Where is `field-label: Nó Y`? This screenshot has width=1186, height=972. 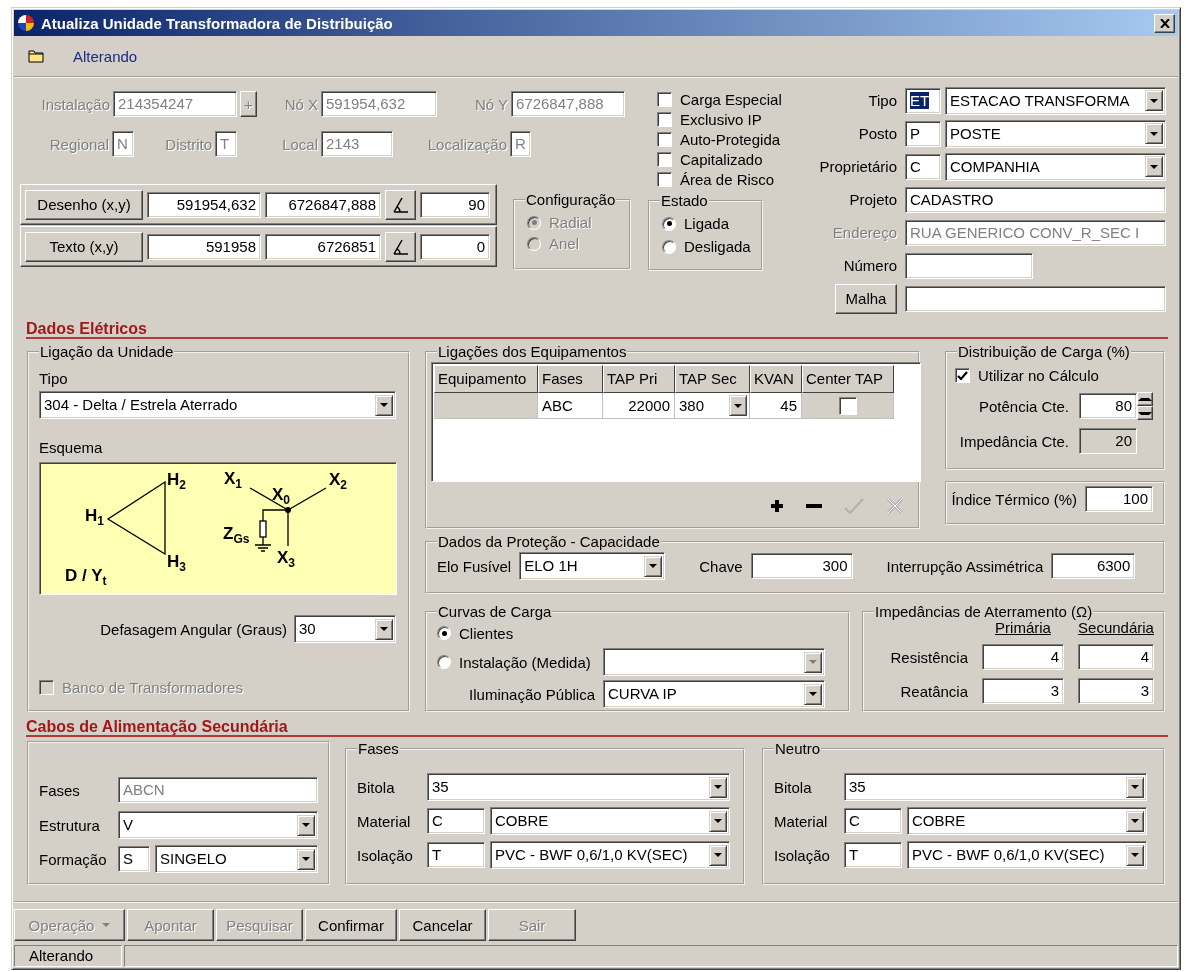 field-label: Nó Y is located at coordinates (490, 104).